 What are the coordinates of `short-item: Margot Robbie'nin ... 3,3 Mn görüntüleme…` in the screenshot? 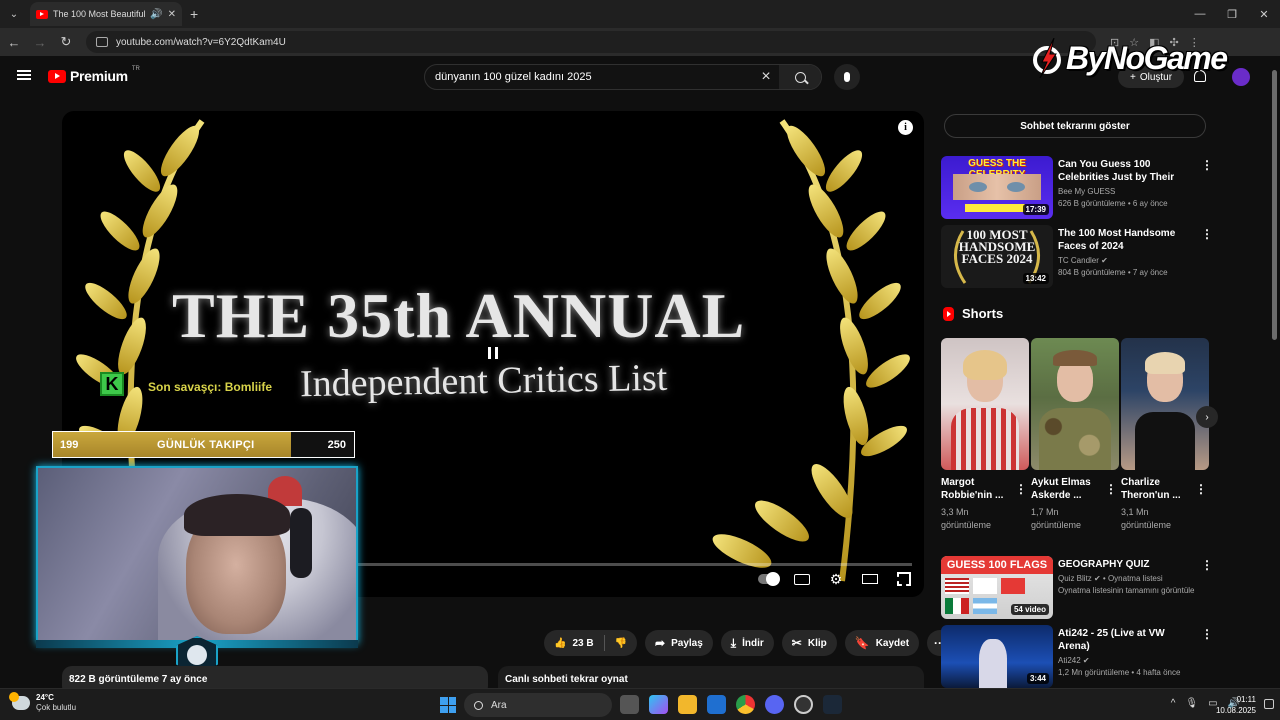 It's located at (985, 435).